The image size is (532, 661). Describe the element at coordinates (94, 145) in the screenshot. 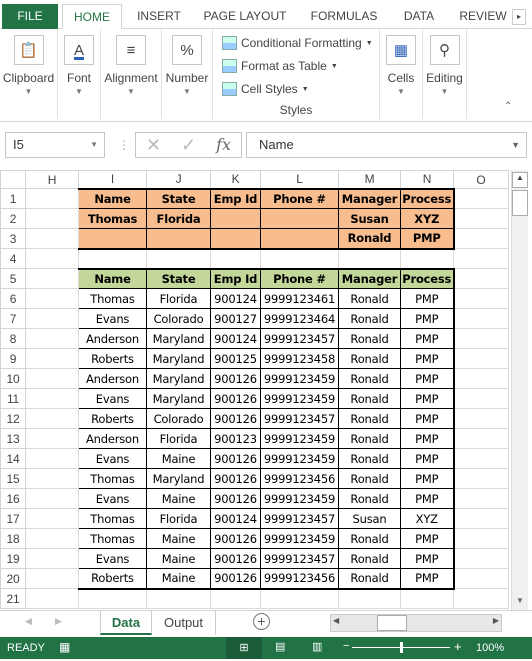

I see `chevron-down-icon: ▼` at that location.